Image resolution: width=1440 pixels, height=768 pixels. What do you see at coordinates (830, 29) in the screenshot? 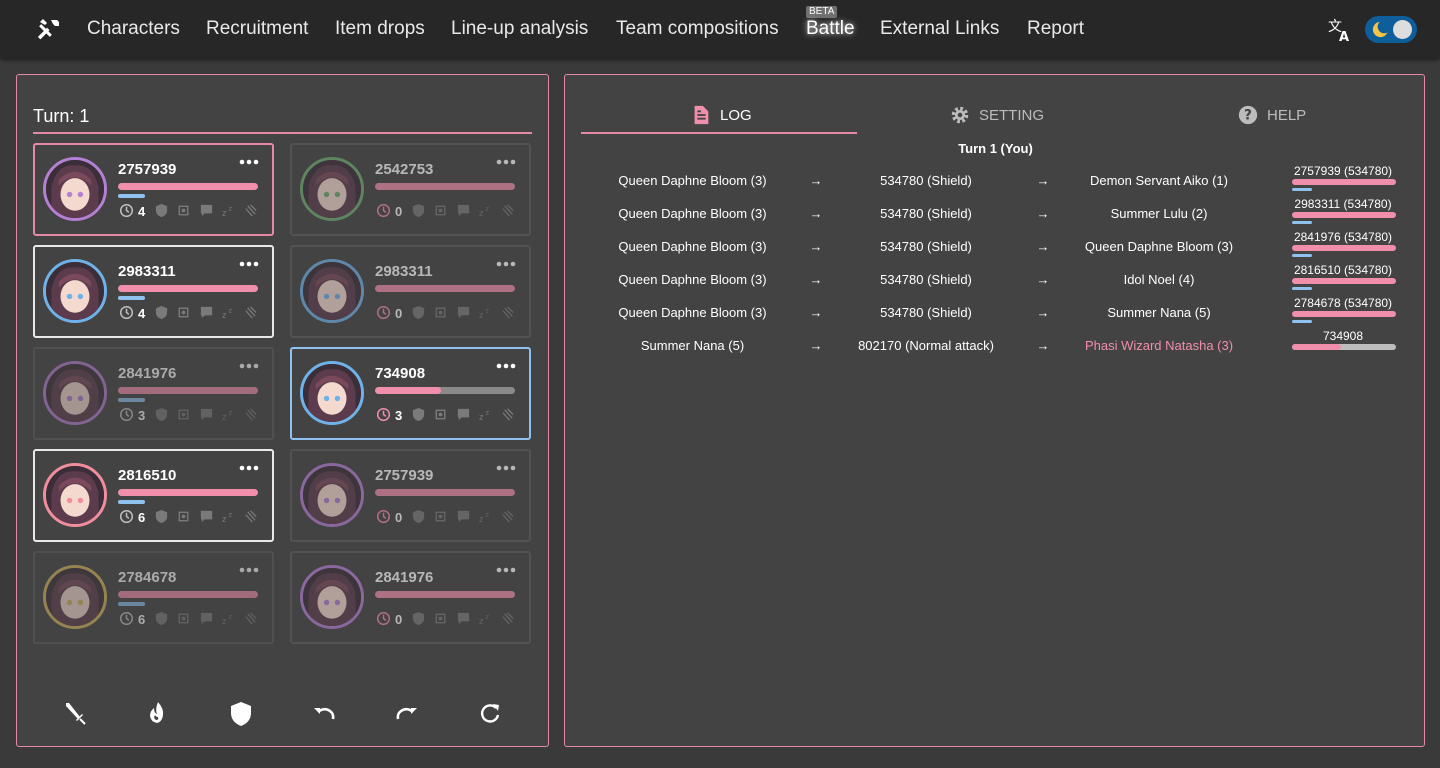
I see `nav-battle: Battle` at bounding box center [830, 29].